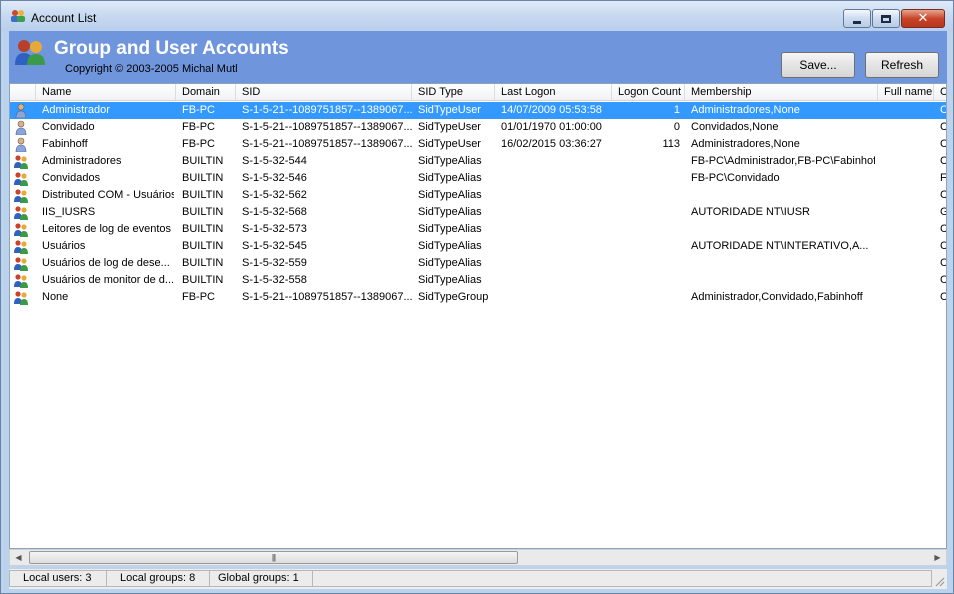 This screenshot has width=954, height=594. I want to click on cell-logon-count: 1, so click(676, 110).